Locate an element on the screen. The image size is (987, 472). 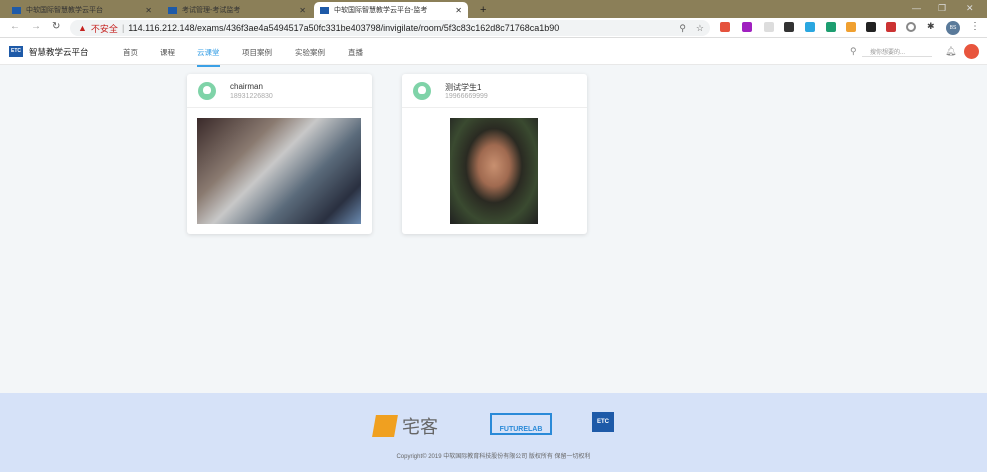
student-card: chairman 18931226830 is located at coordinates (279, 154).